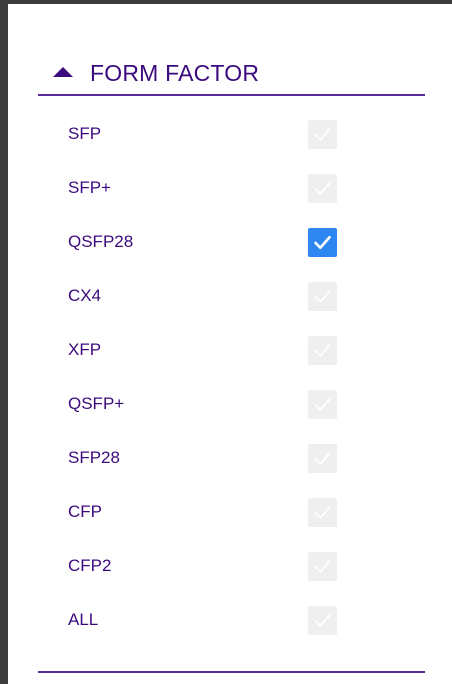 This screenshot has height=684, width=452. I want to click on option-label: XFP, so click(85, 349).